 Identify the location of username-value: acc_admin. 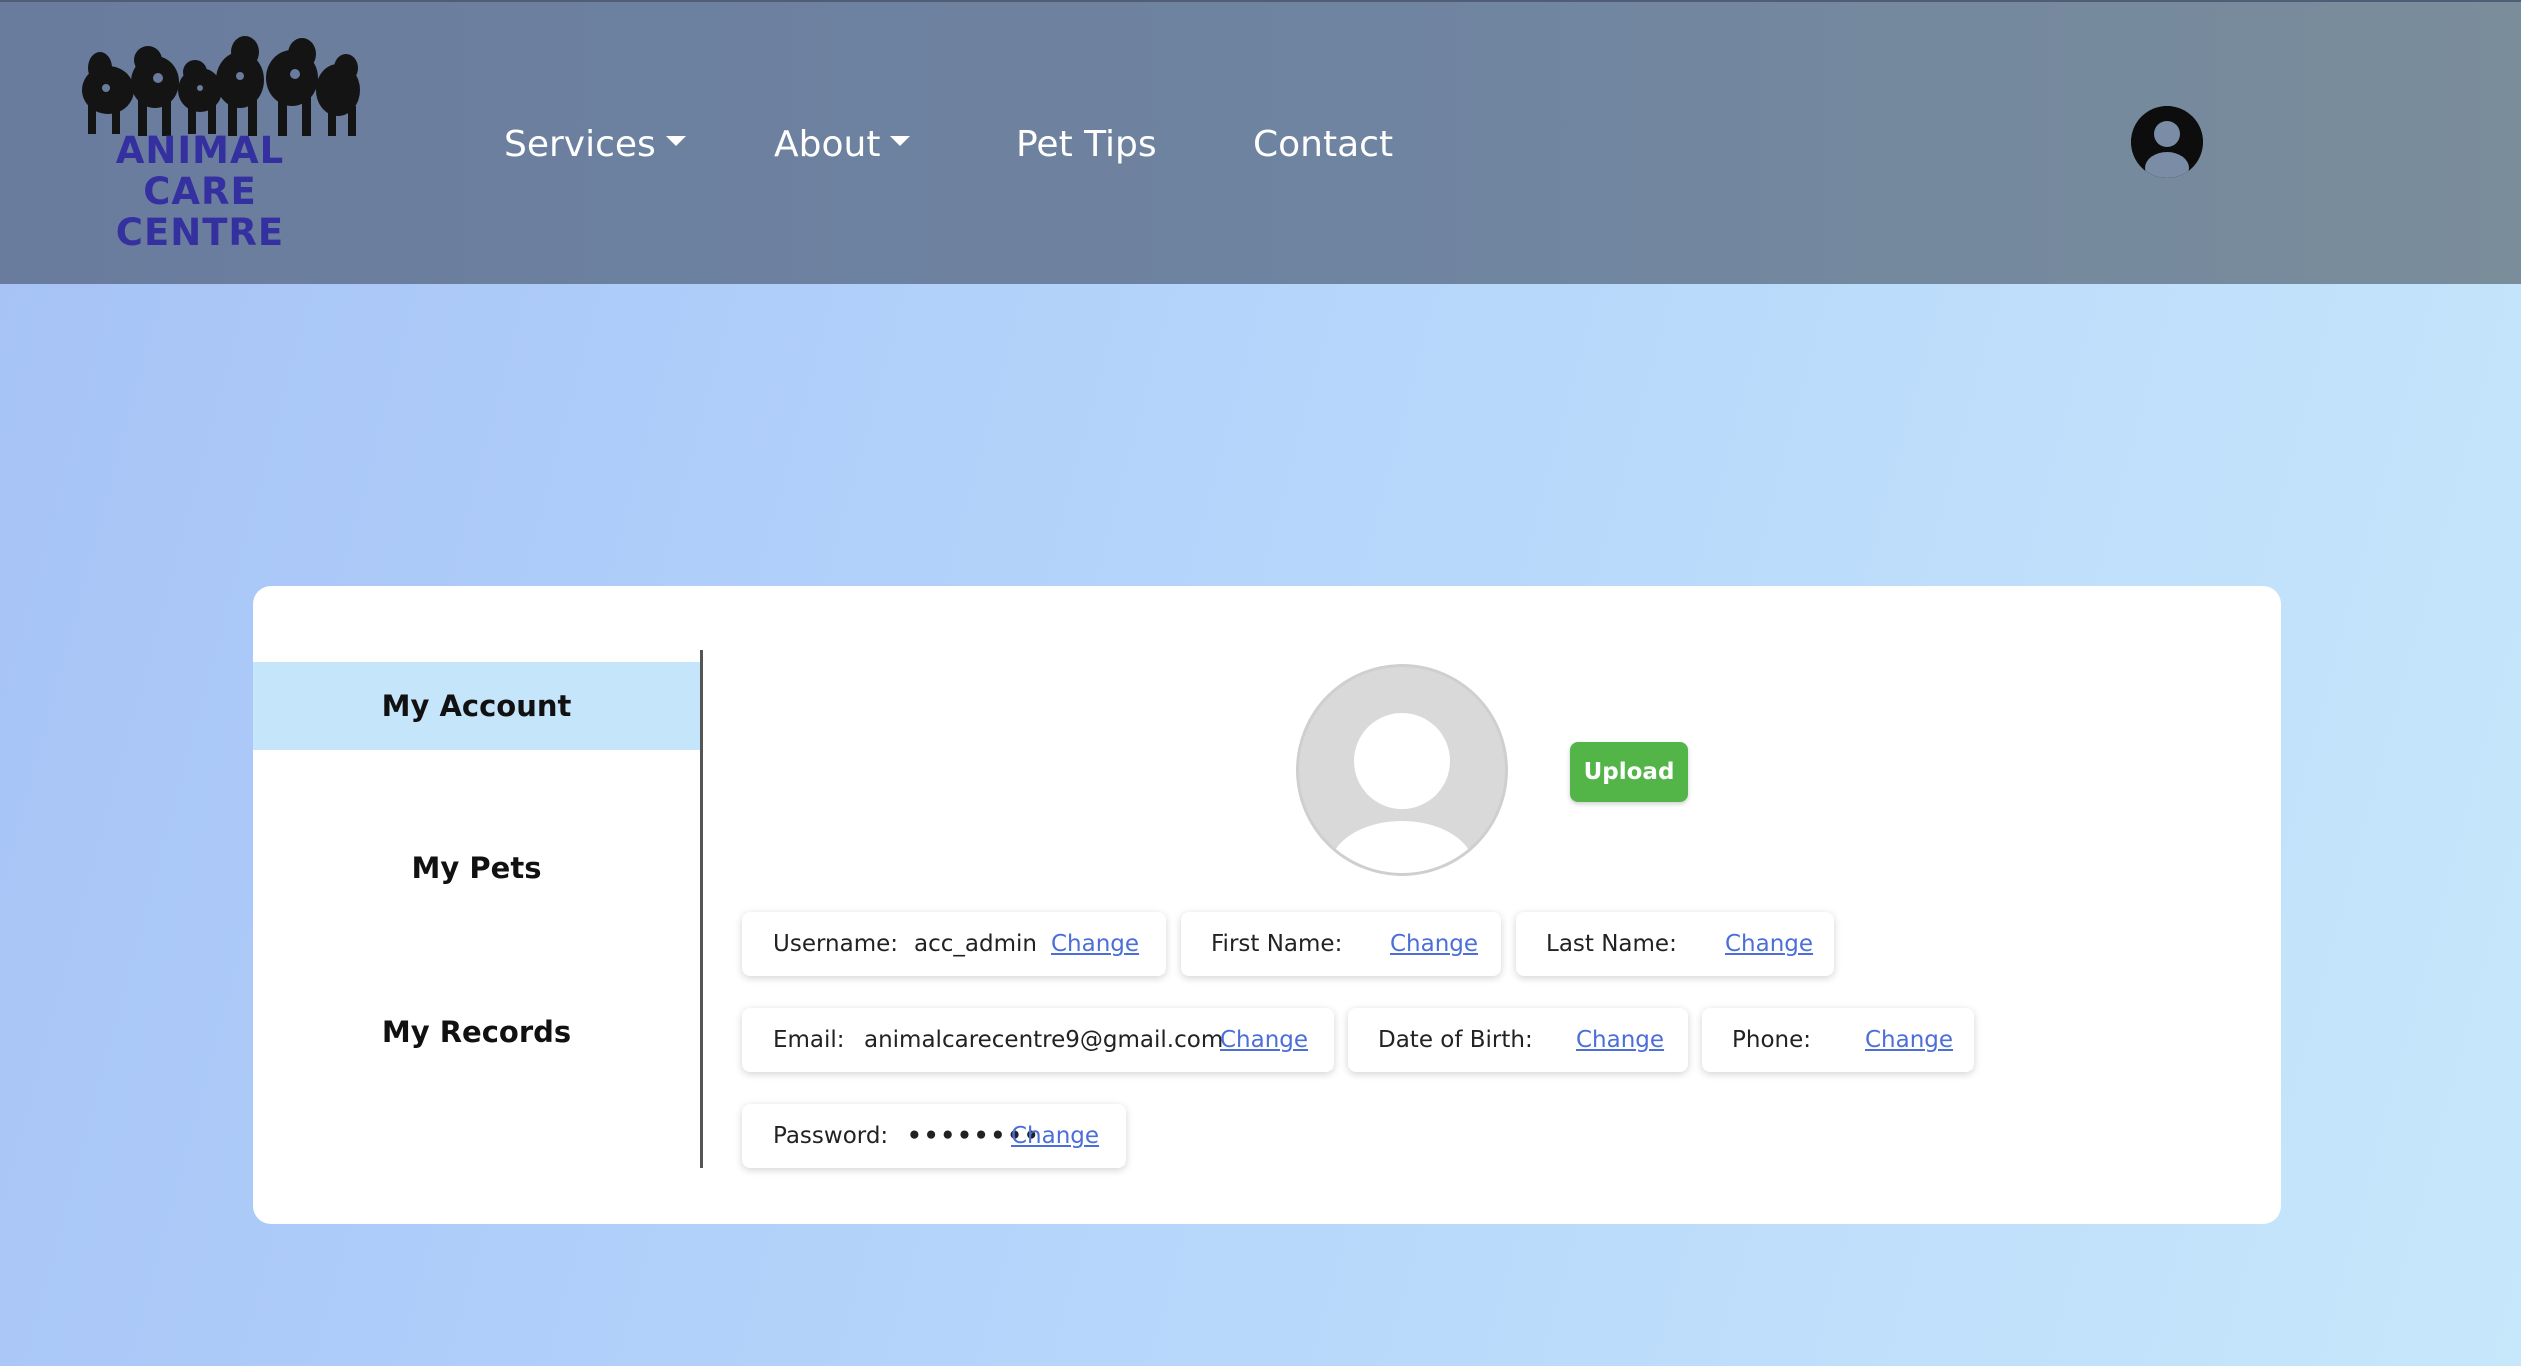
(975, 944).